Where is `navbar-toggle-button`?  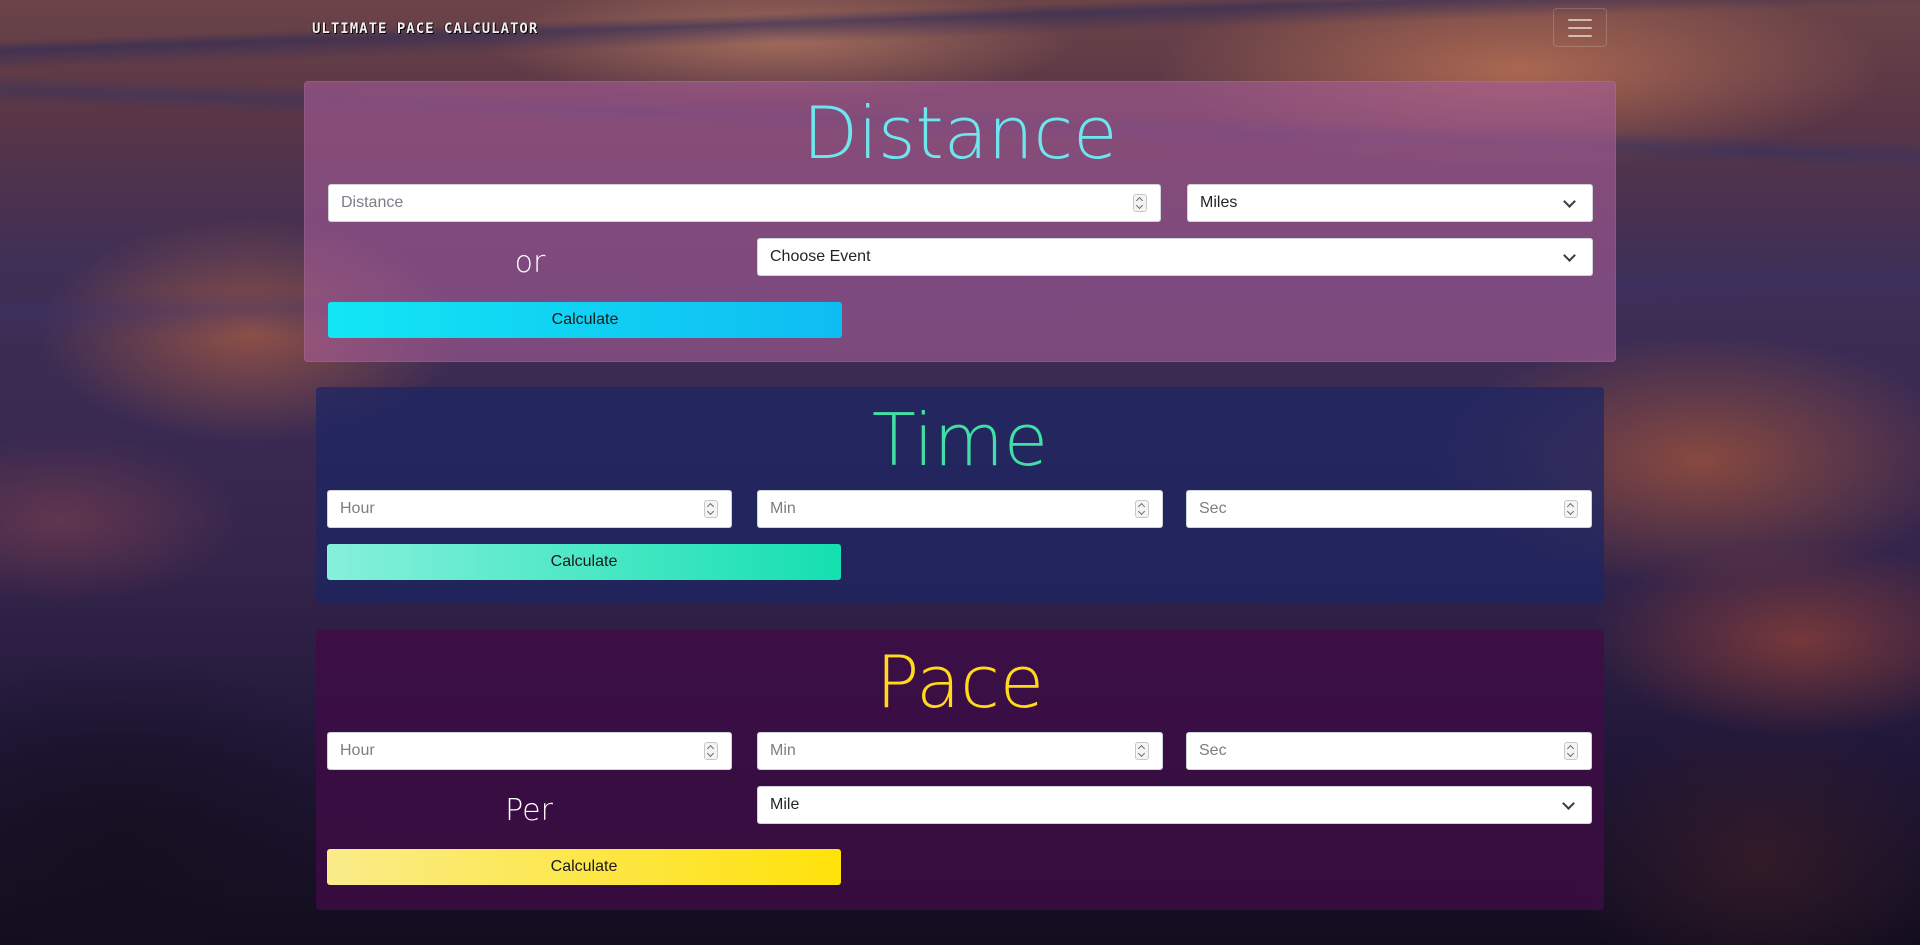
navbar-toggle-button is located at coordinates (1580, 27).